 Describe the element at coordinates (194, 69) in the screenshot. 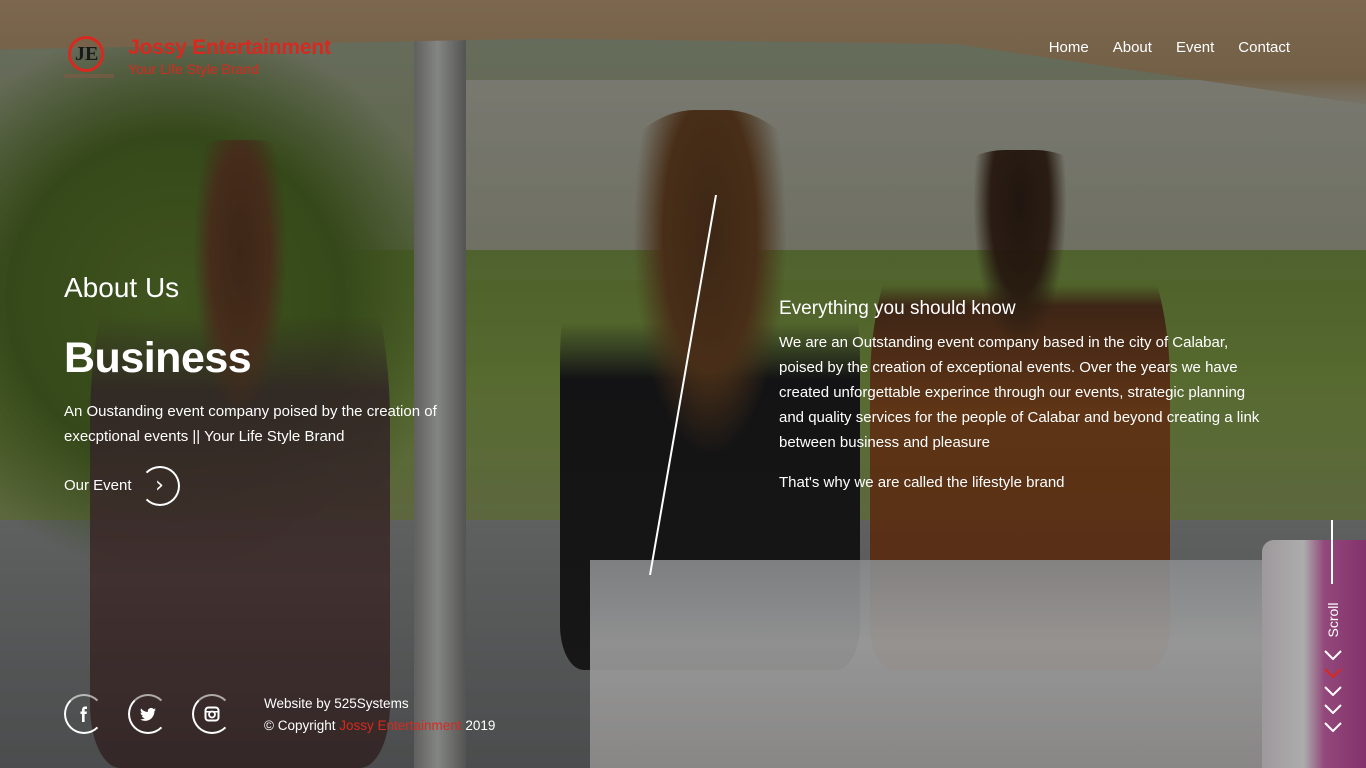

I see `brand-tagline: Your Life Style Brand` at that location.